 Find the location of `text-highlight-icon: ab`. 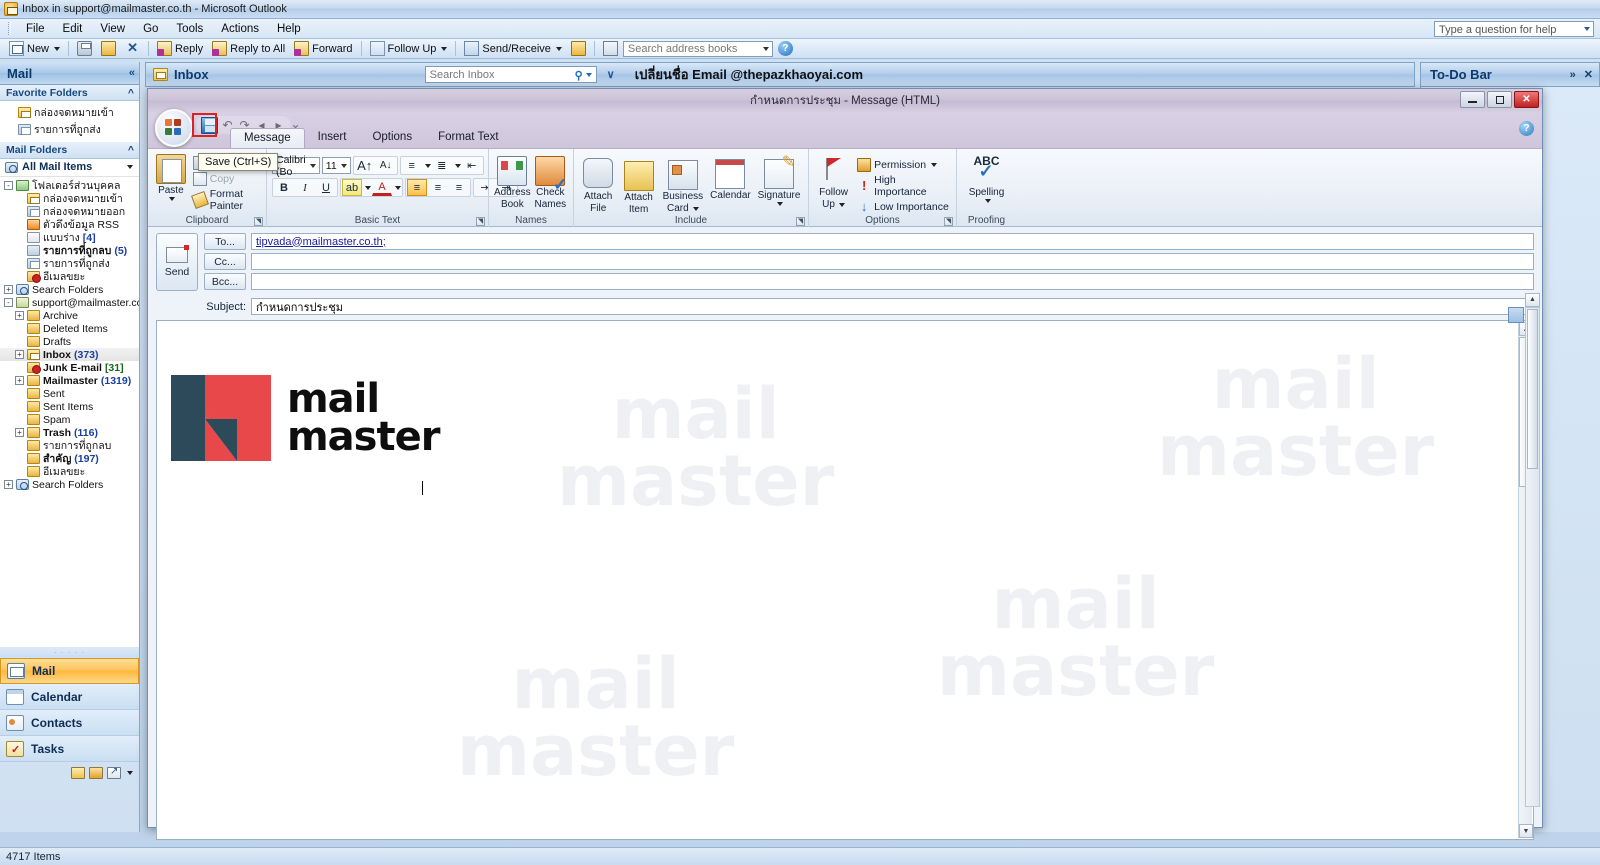

text-highlight-icon: ab is located at coordinates (352, 187).